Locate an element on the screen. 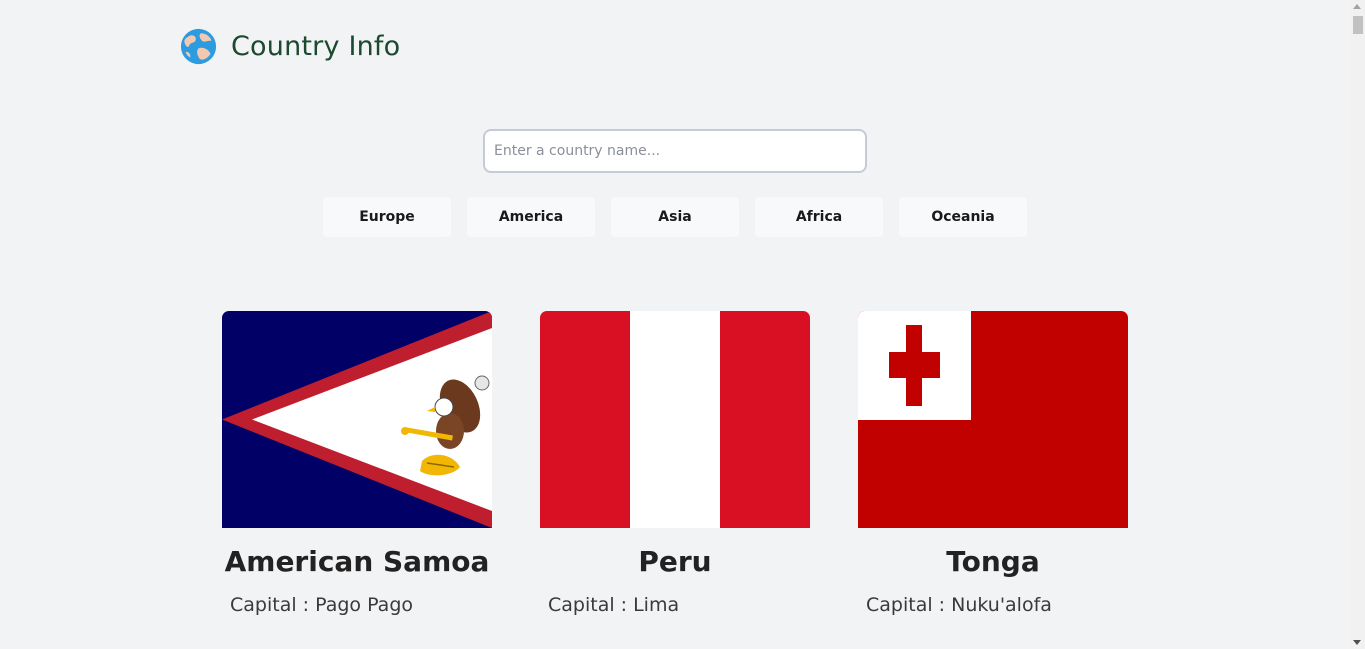  country-capital: Capital : Pago Pago is located at coordinates (322, 605).